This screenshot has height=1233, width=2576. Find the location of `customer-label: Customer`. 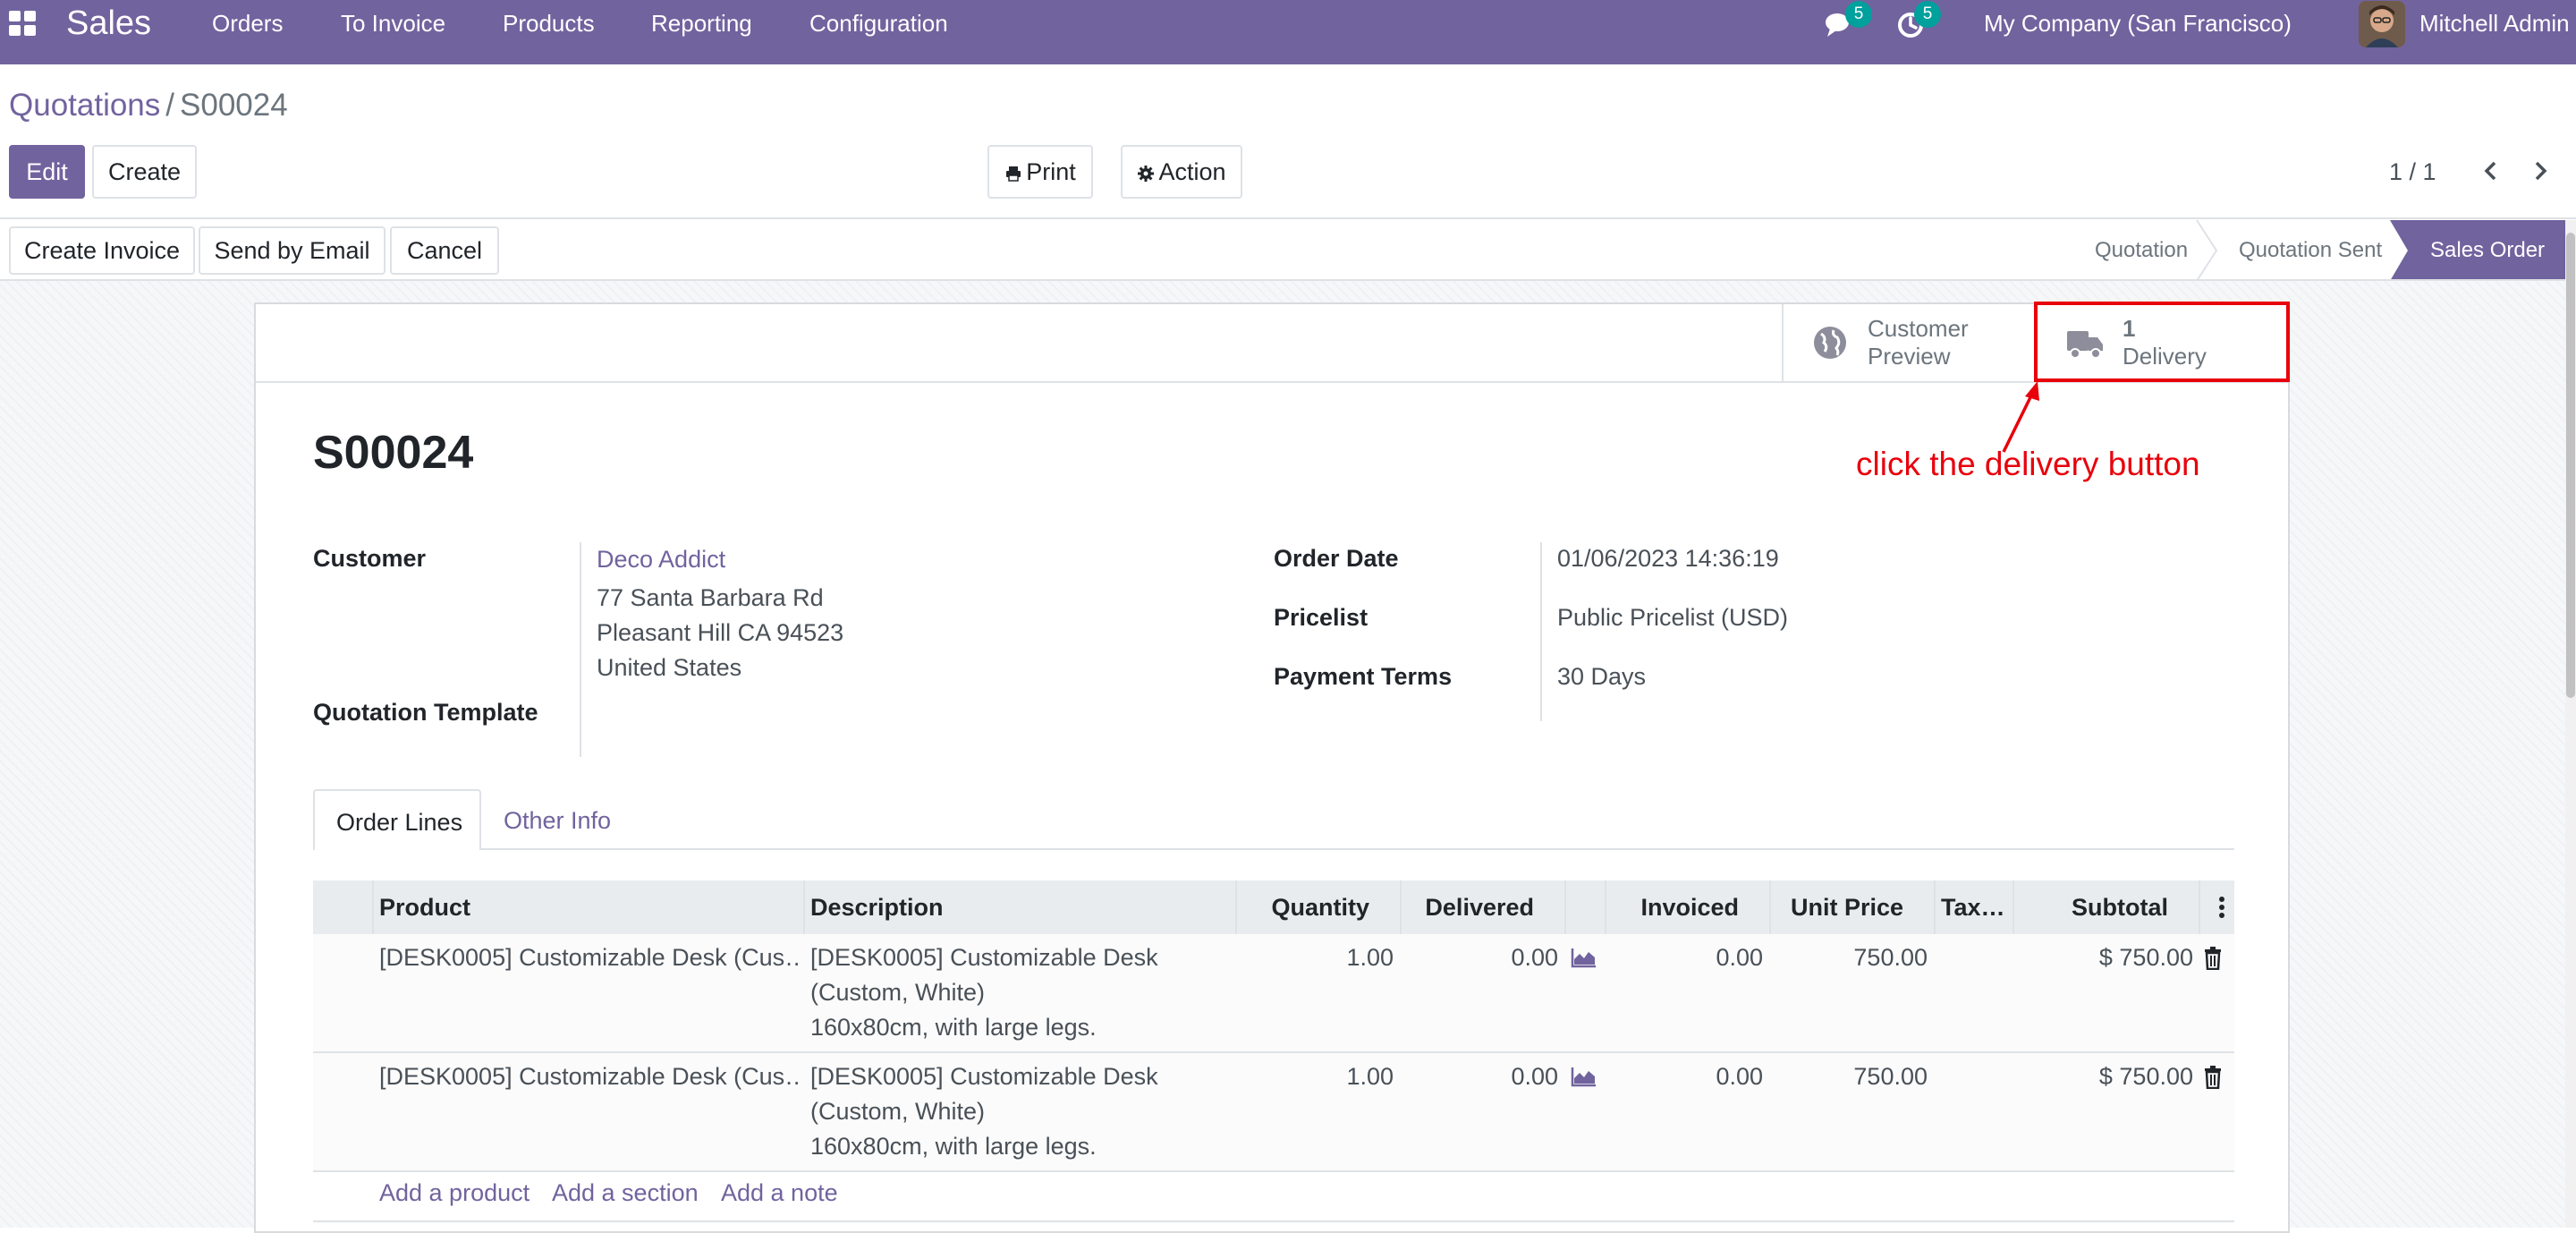

customer-label: Customer is located at coordinates (370, 558).